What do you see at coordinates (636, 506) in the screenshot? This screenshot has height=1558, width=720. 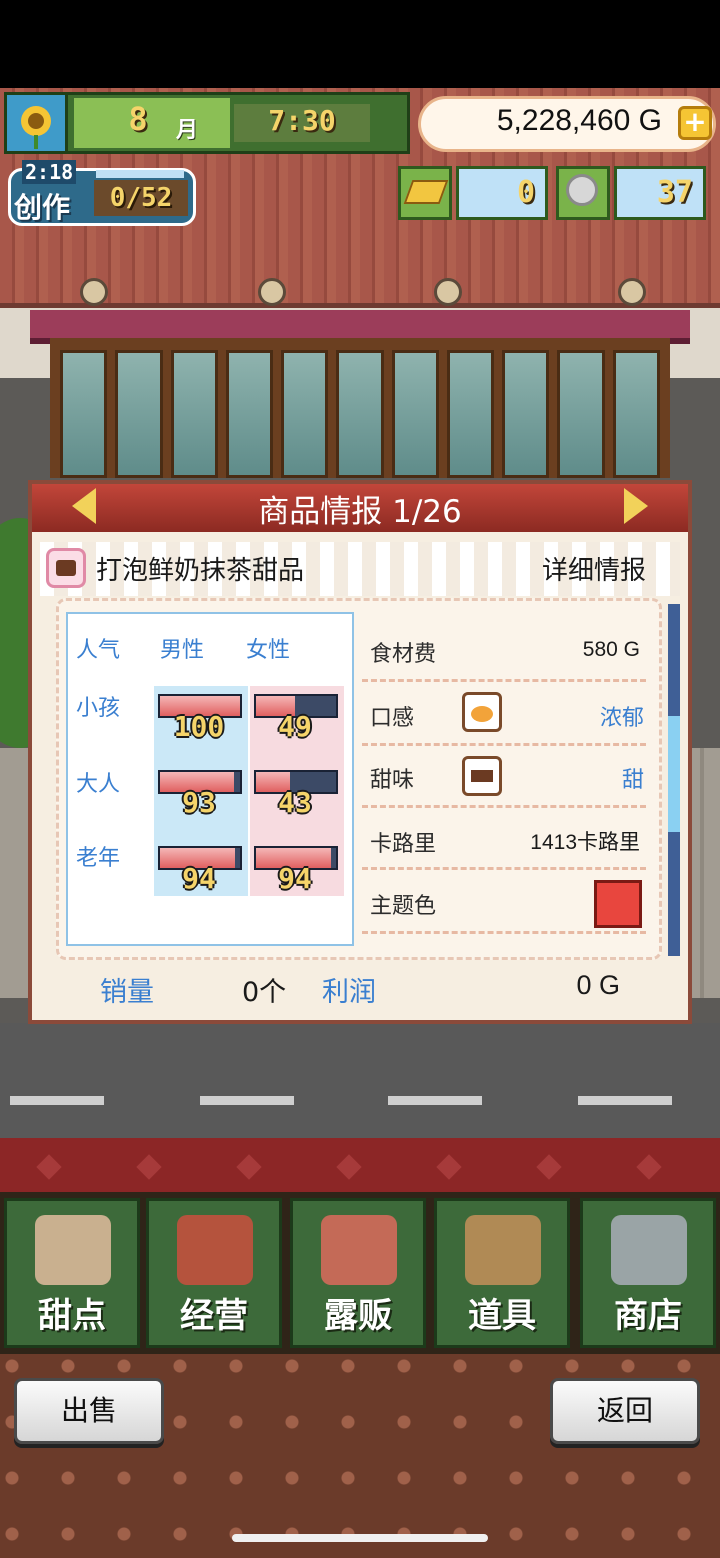 I see `next-arrow-icon` at bounding box center [636, 506].